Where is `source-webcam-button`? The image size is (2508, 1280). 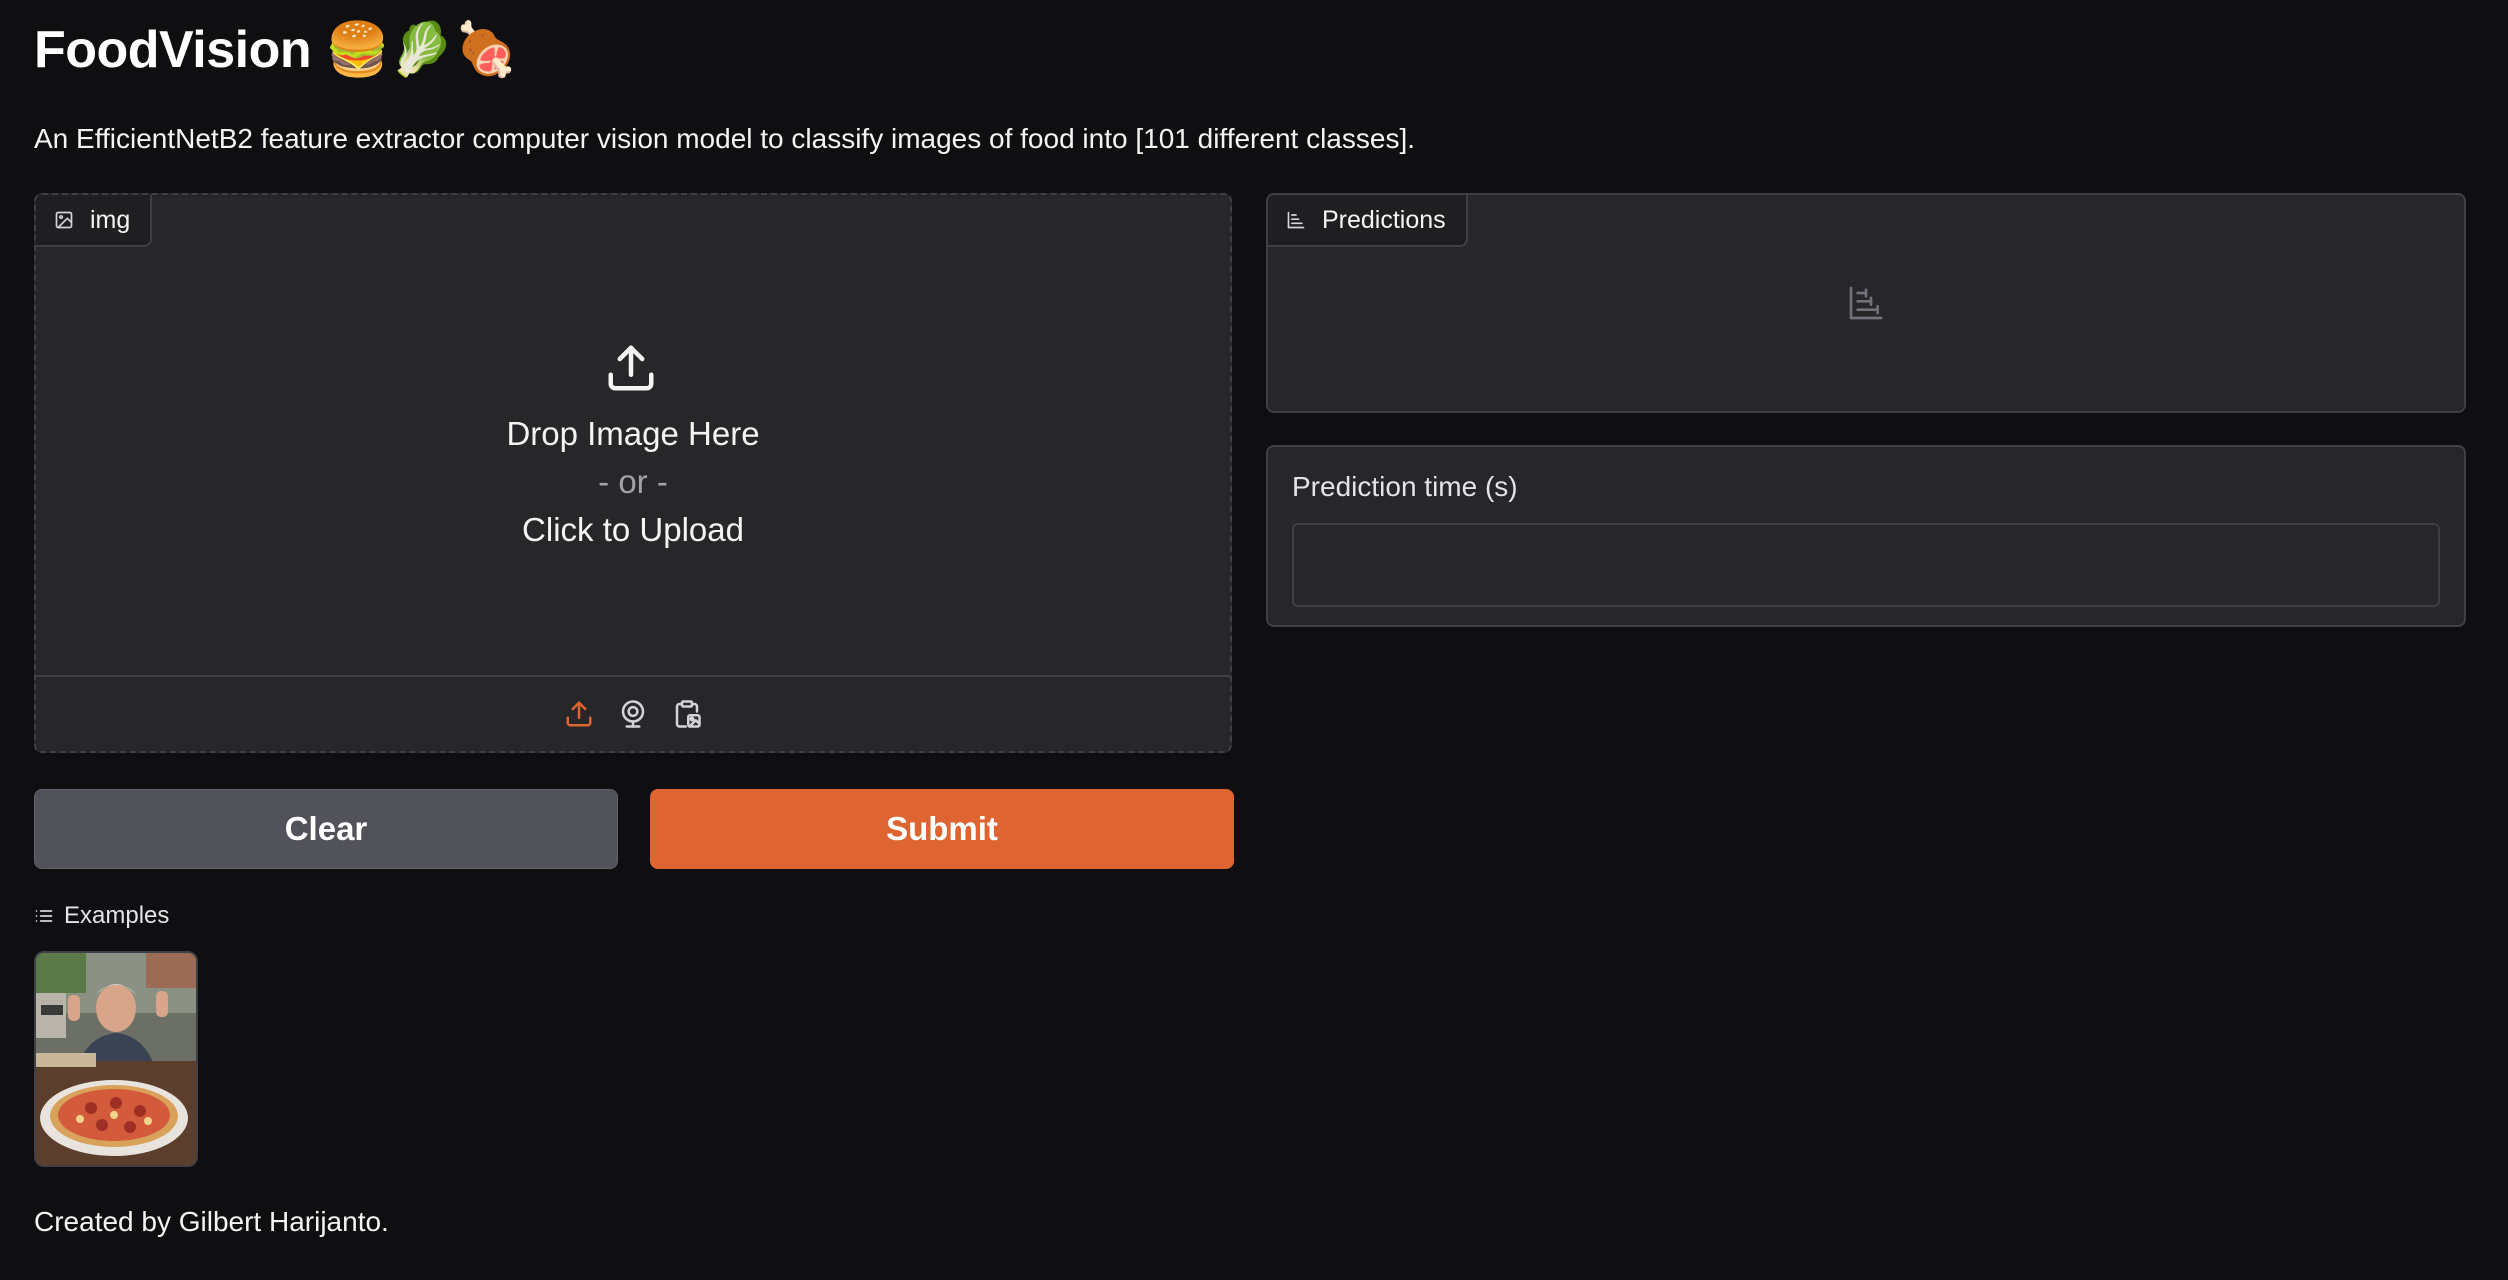 source-webcam-button is located at coordinates (633, 714).